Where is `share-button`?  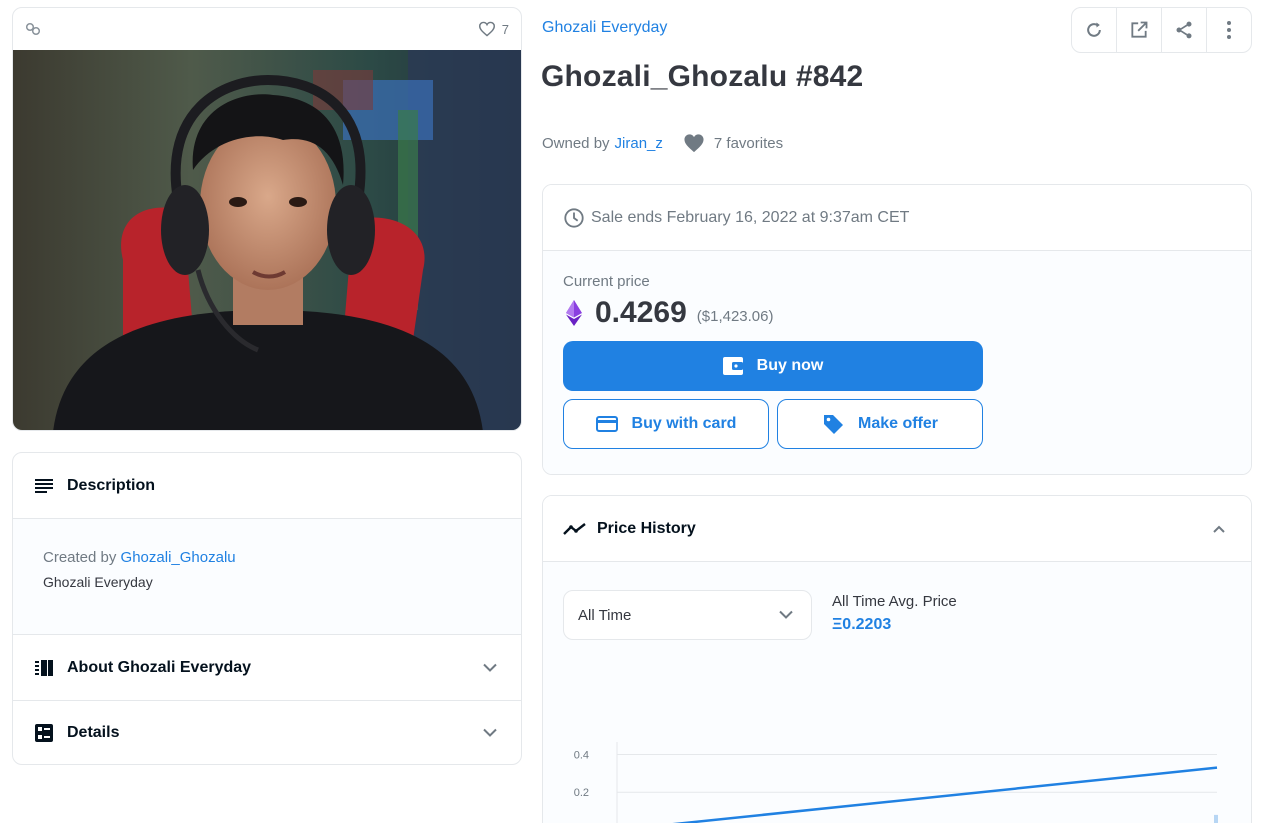
share-button is located at coordinates (1184, 30).